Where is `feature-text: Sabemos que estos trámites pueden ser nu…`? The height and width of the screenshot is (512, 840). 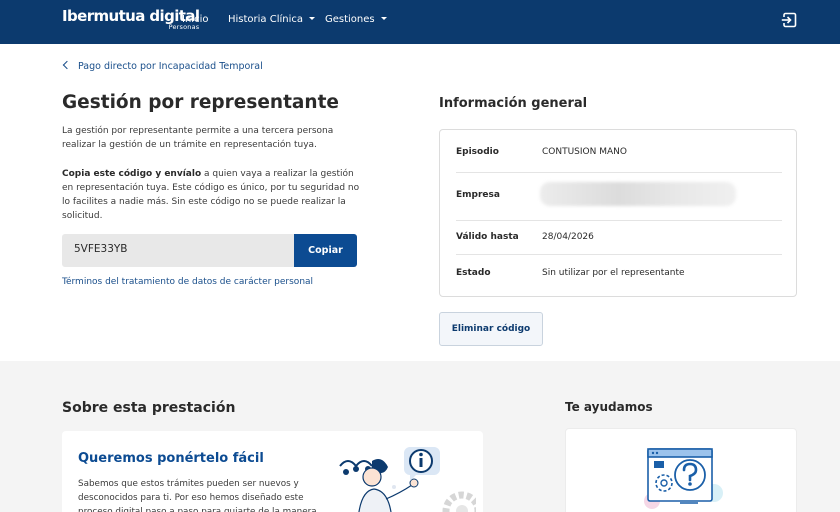
feature-text: Sabemos que estos trámites pueden ser nu… is located at coordinates (197, 495).